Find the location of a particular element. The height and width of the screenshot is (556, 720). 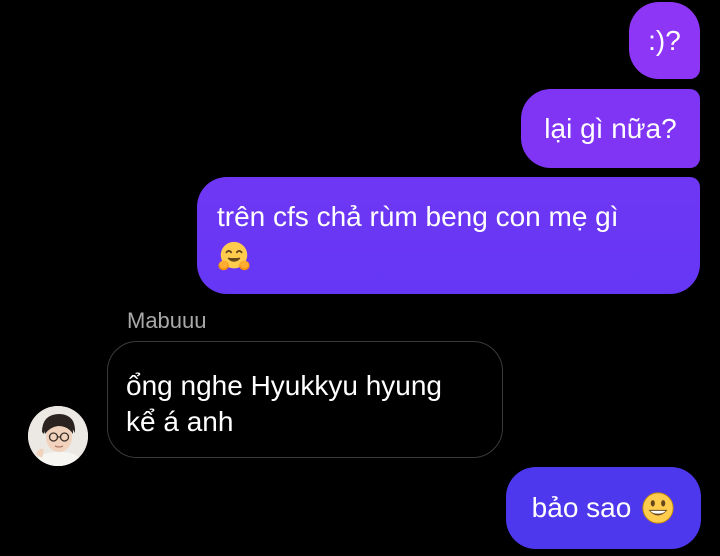

message-text: lại gì nữa? is located at coordinates (610, 128).